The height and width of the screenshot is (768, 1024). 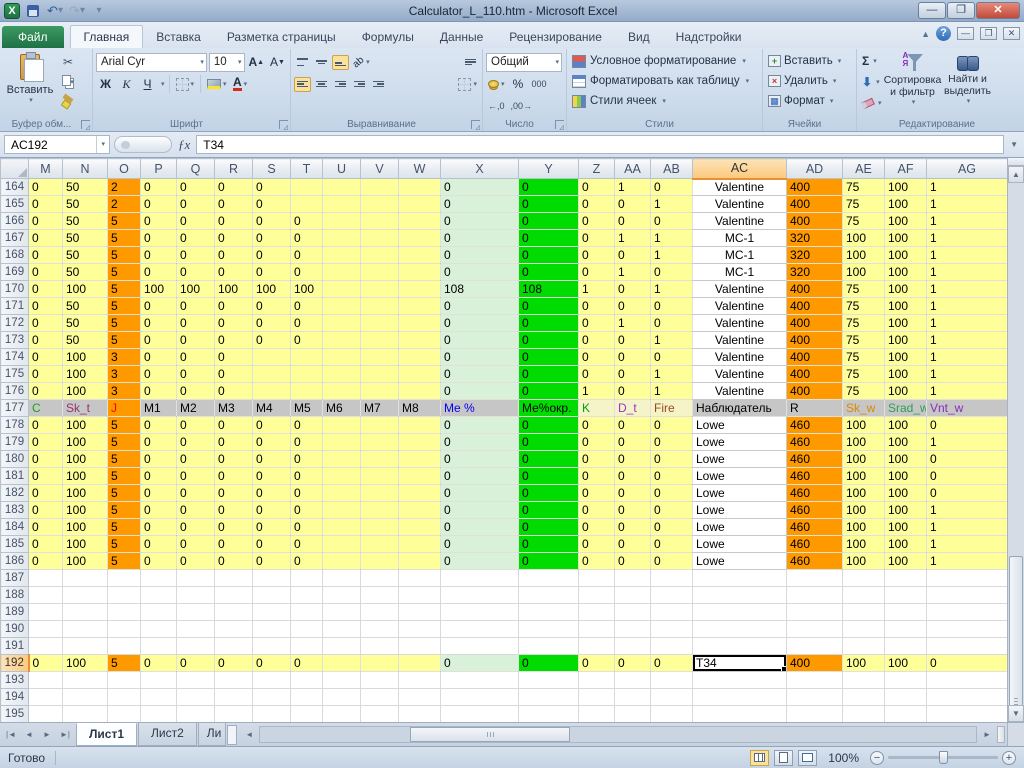 I want to click on cell-Z164: 0, so click(x=596, y=187).